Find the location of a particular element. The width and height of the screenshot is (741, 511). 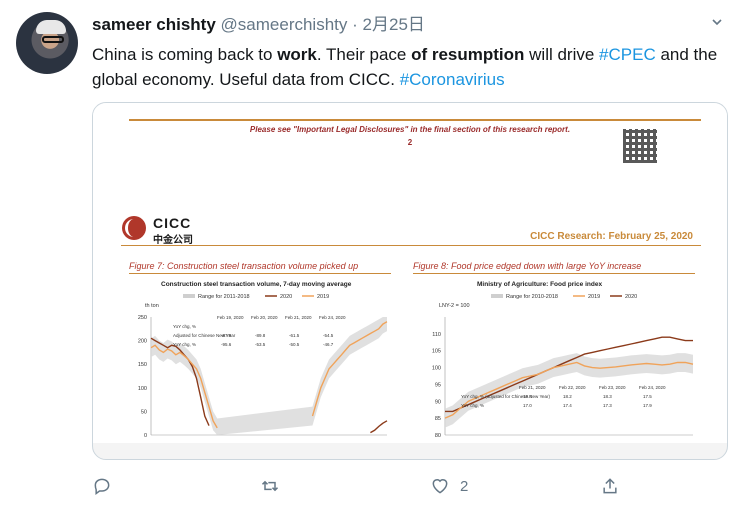

y-axis-label: LNY-2 = 100 is located at coordinates (454, 306).